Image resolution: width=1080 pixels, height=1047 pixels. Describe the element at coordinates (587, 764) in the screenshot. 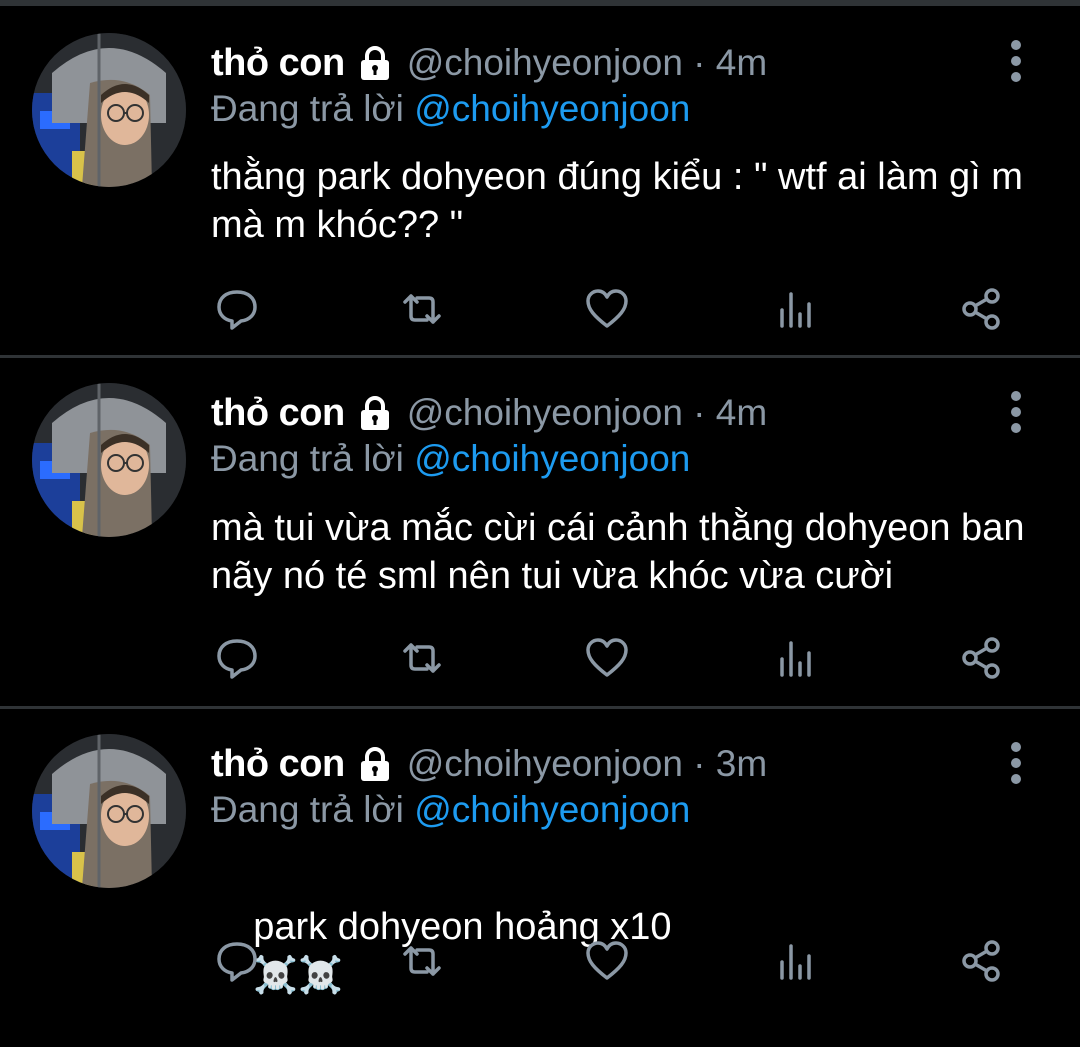

I see `handle-and-time: @choihyeonjoon · 3m` at that location.